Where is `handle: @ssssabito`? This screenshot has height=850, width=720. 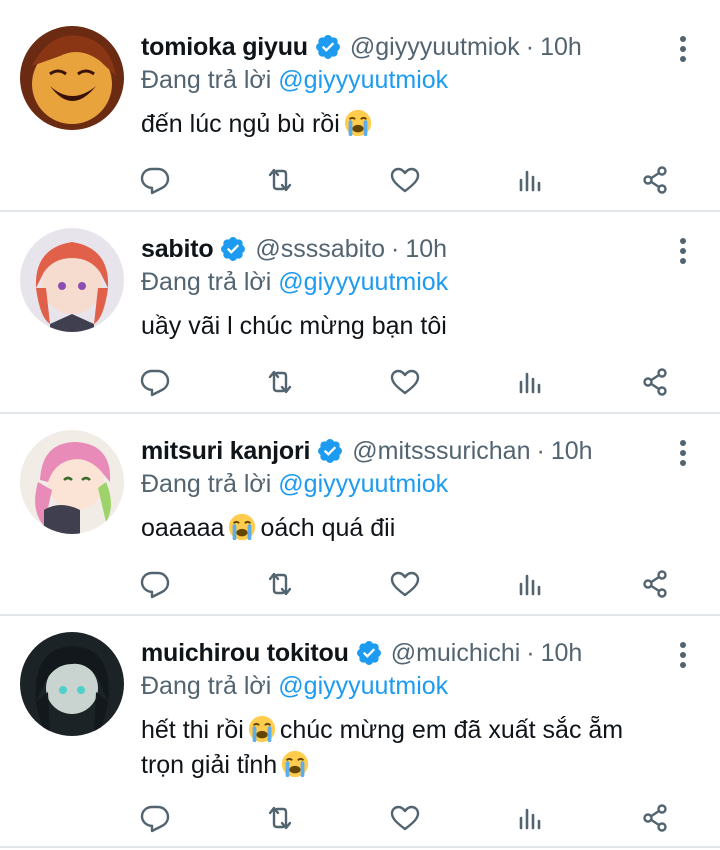
handle: @ssssabito is located at coordinates (320, 249).